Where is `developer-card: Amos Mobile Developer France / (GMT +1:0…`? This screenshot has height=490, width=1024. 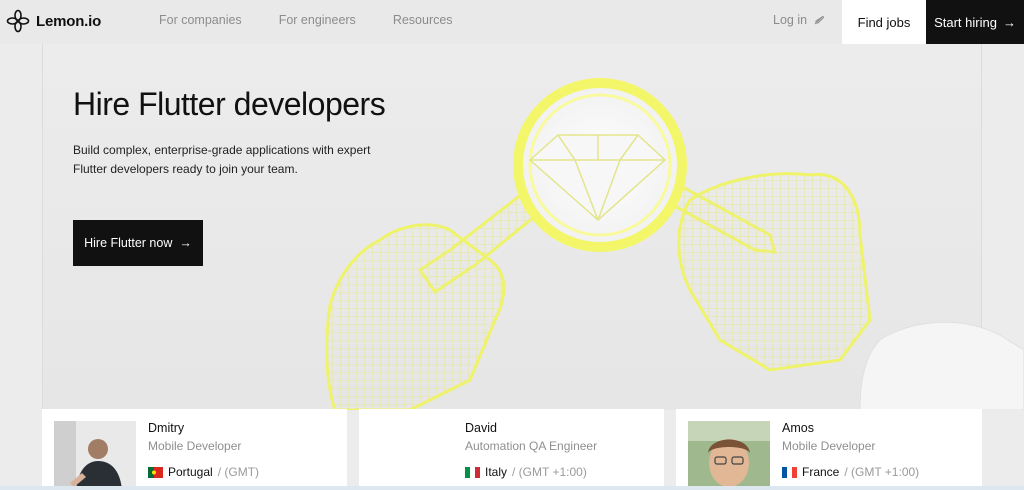 developer-card: Amos Mobile Developer France / (GMT +1:0… is located at coordinates (829, 449).